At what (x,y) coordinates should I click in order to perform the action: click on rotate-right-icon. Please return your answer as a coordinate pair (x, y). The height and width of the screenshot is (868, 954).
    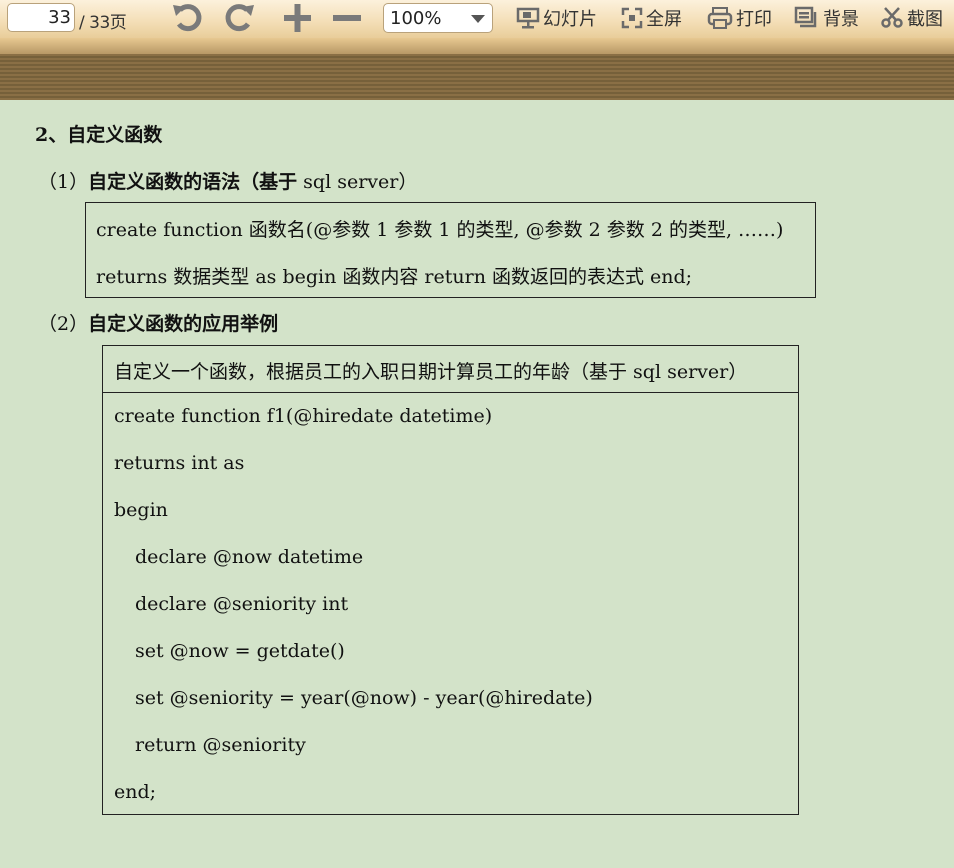
    Looking at the image, I should click on (238, 20).